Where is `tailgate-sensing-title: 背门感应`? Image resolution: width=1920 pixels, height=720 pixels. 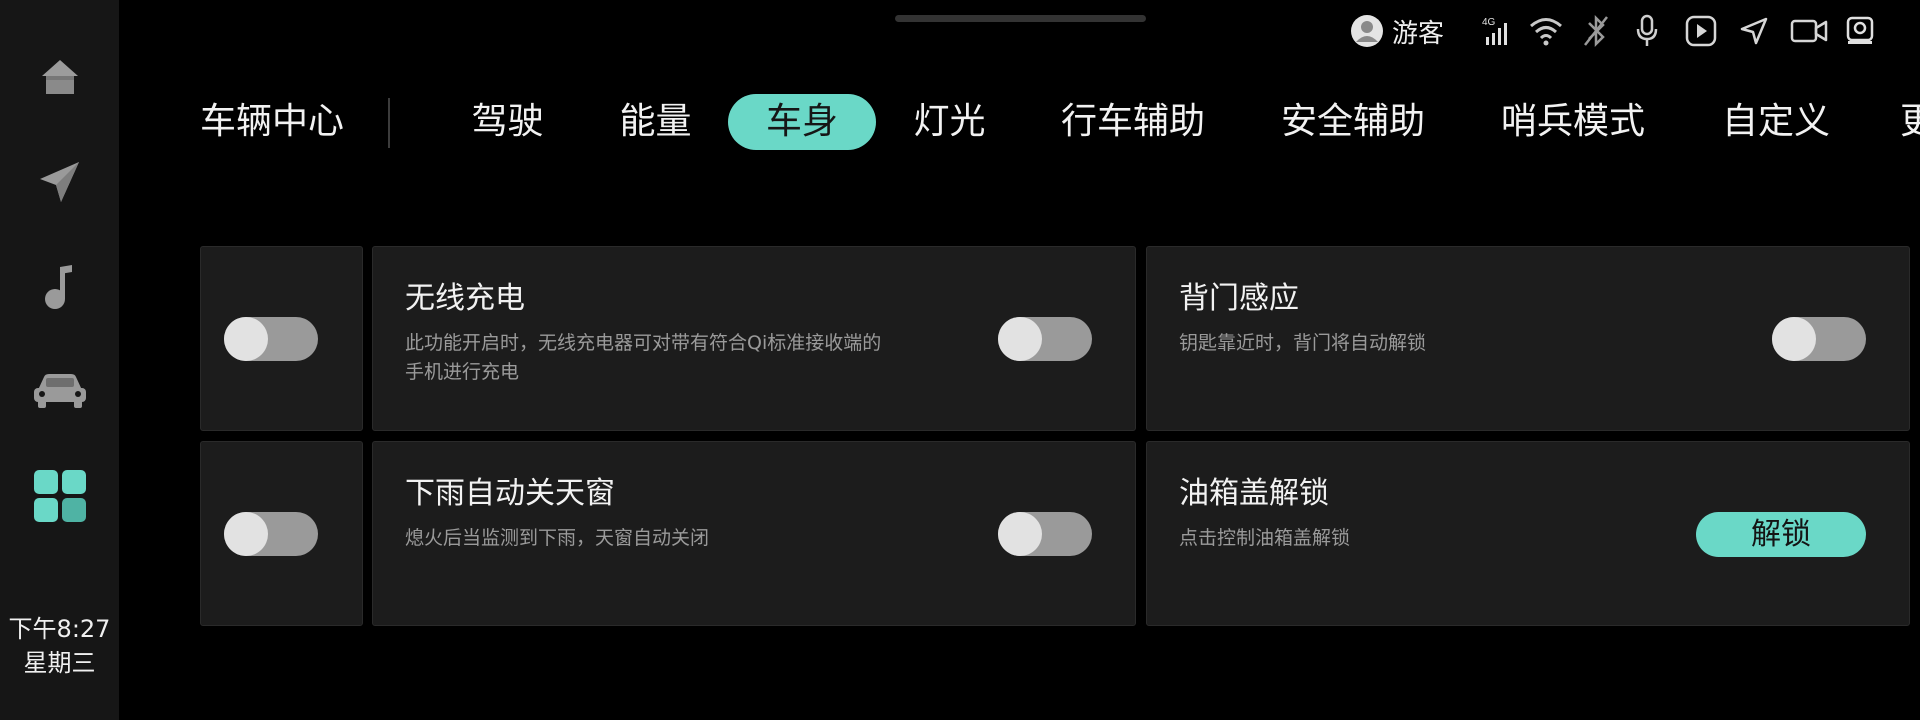 tailgate-sensing-title: 背门感应 is located at coordinates (1239, 298).